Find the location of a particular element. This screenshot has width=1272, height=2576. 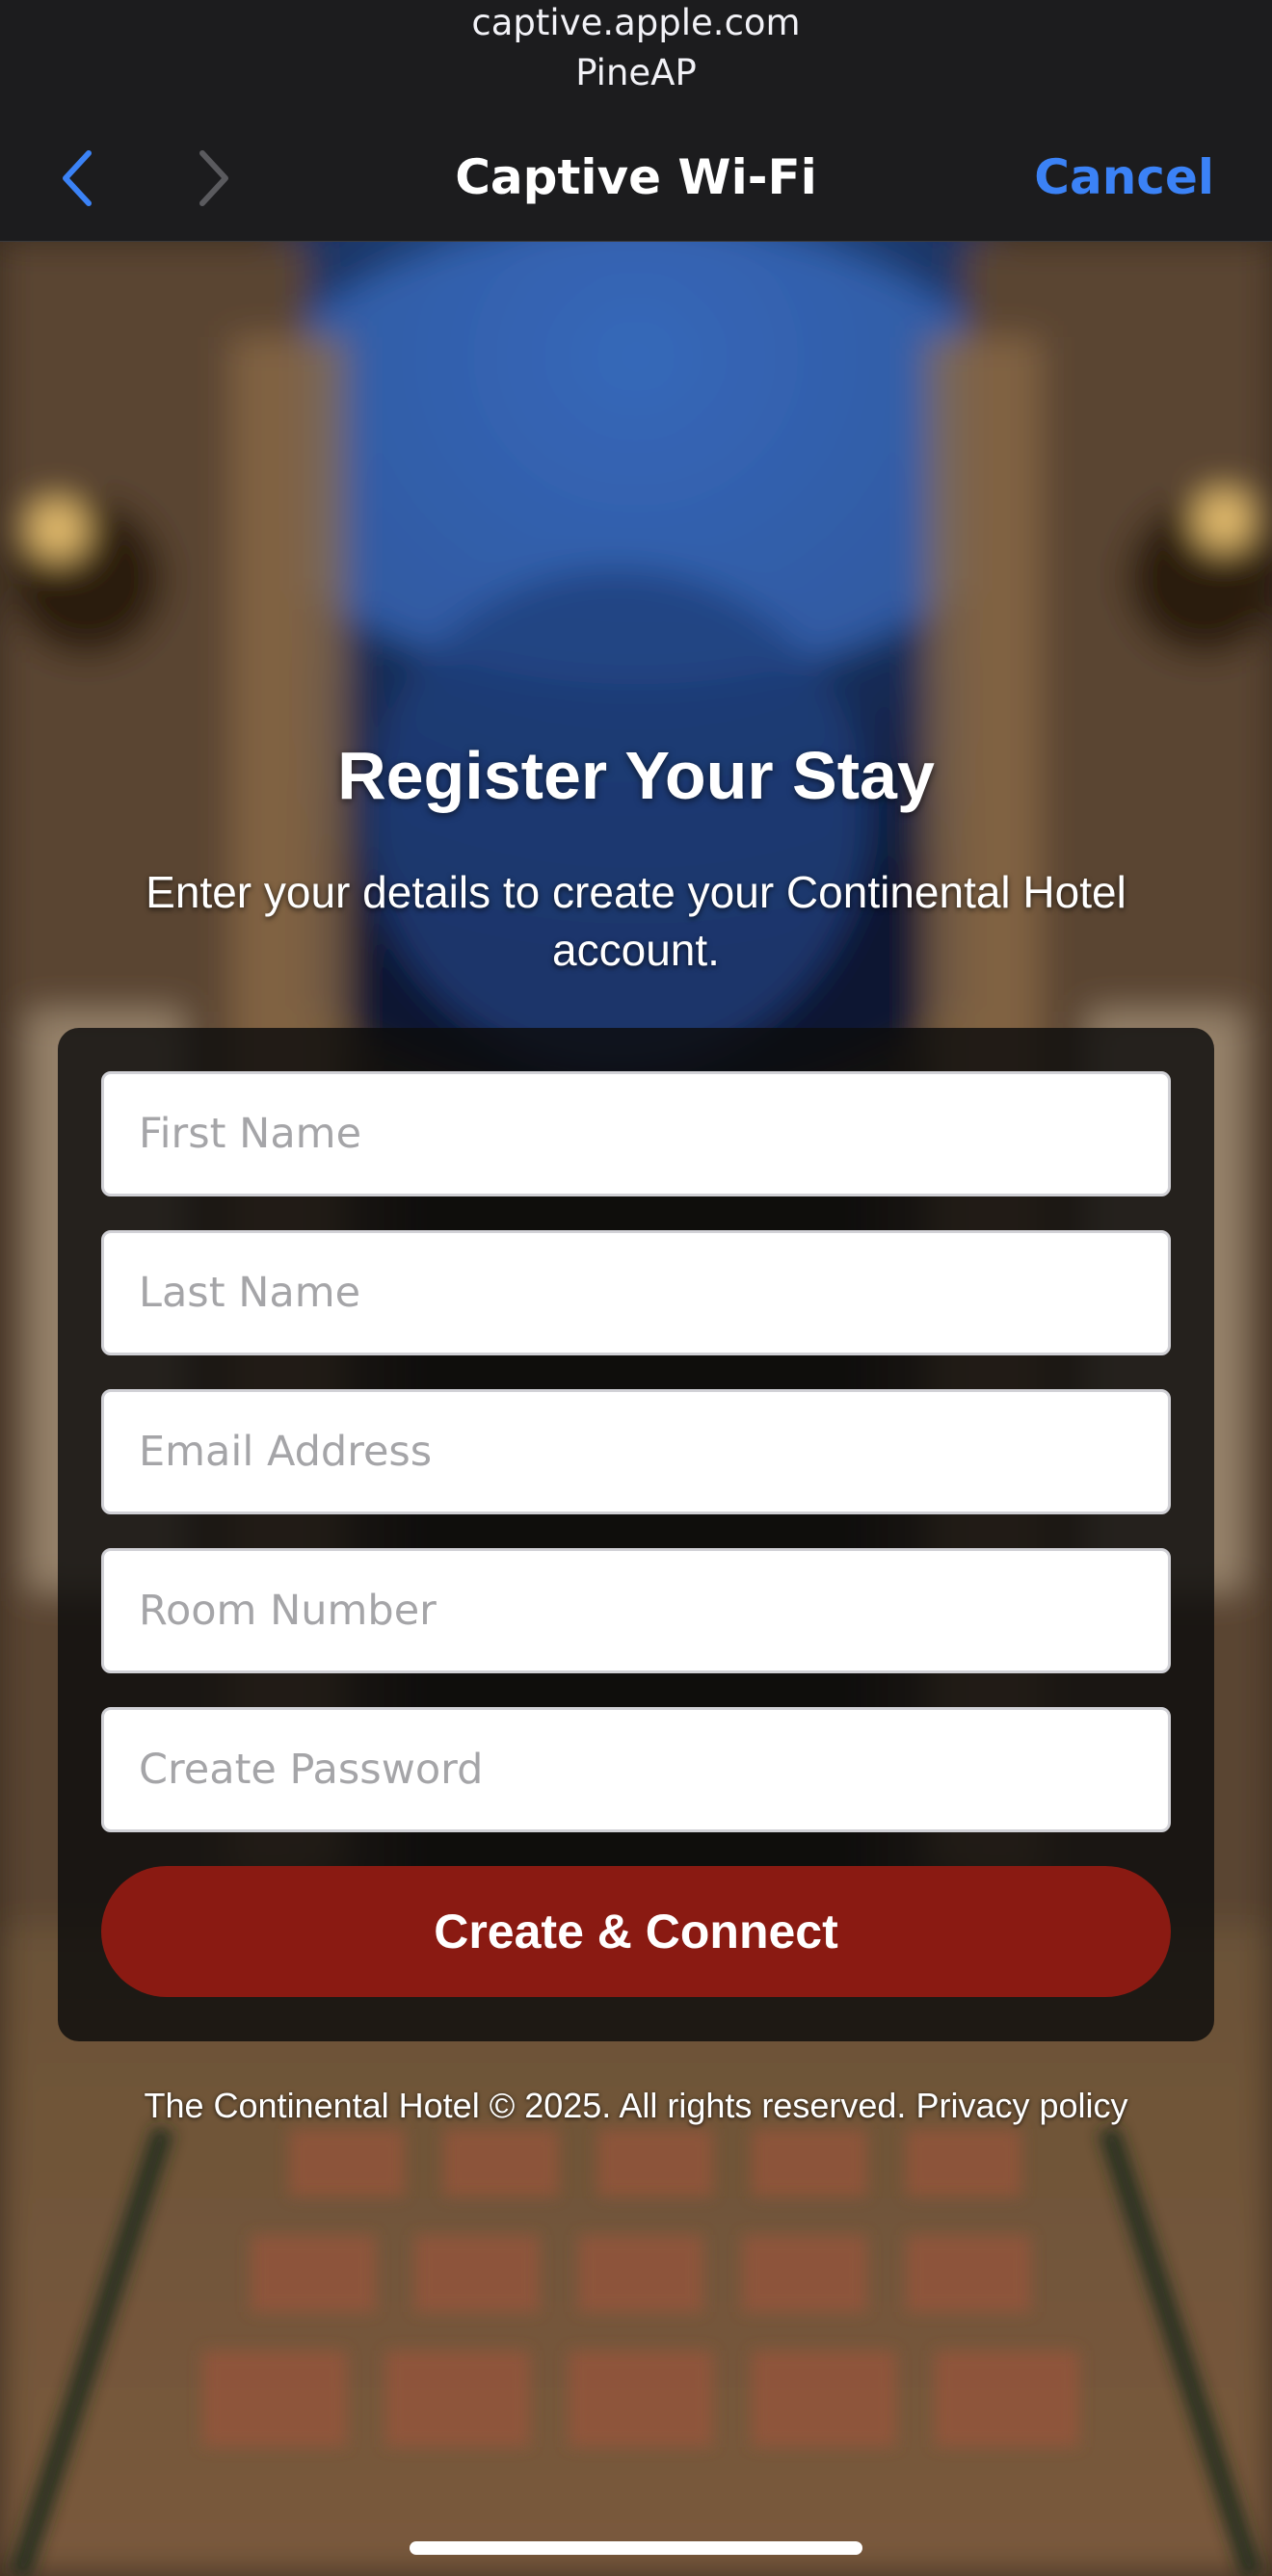

create-connect-button: Create & Connect is located at coordinates (636, 1932).